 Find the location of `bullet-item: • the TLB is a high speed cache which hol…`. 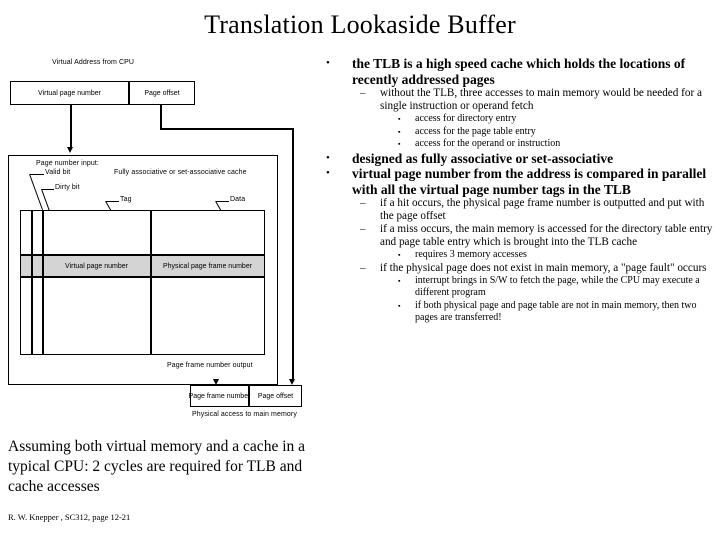

bullet-item: • the TLB is a high speed cache which hol… is located at coordinates (522, 71).